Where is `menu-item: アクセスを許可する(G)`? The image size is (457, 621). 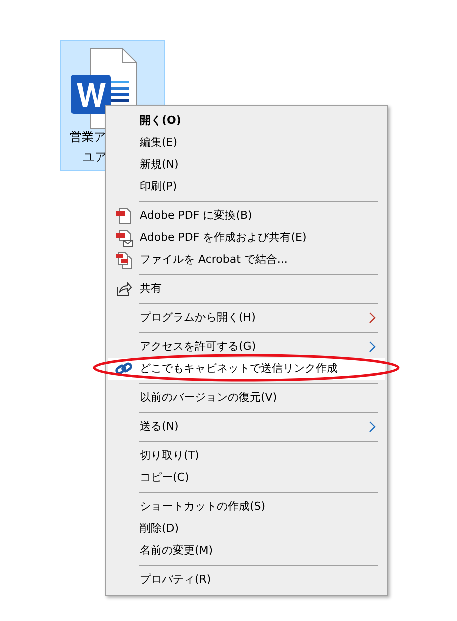 menu-item: アクセスを許可する(G) is located at coordinates (246, 347).